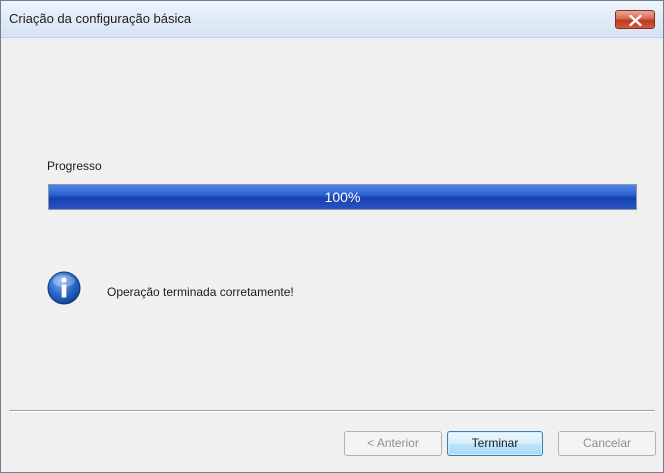 The height and width of the screenshot is (473, 664). What do you see at coordinates (607, 443) in the screenshot?
I see `cancel-button: Cancelar` at bounding box center [607, 443].